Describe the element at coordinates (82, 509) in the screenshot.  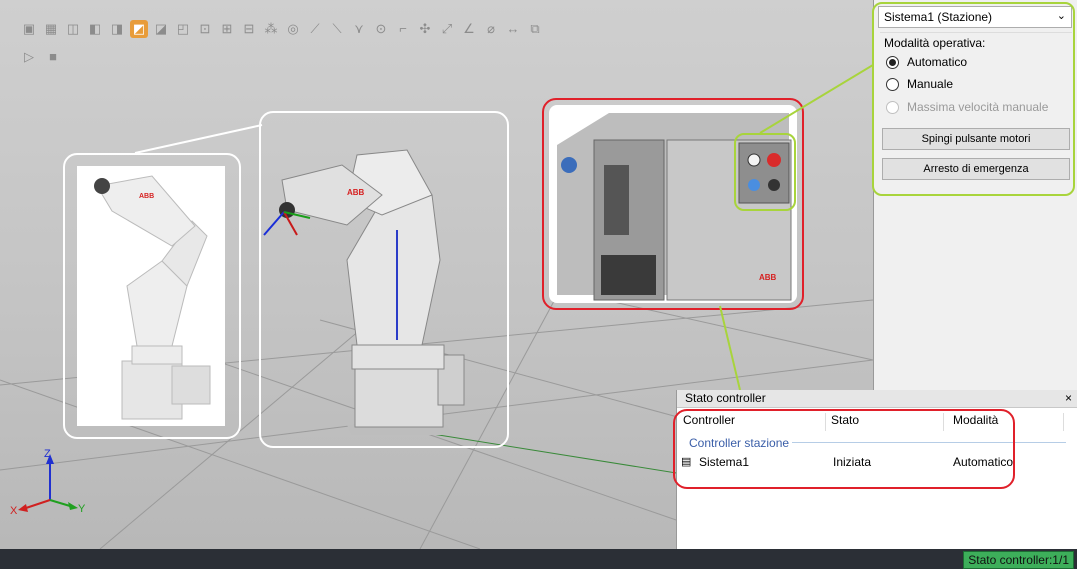
I see `axis-y-label: Y` at that location.